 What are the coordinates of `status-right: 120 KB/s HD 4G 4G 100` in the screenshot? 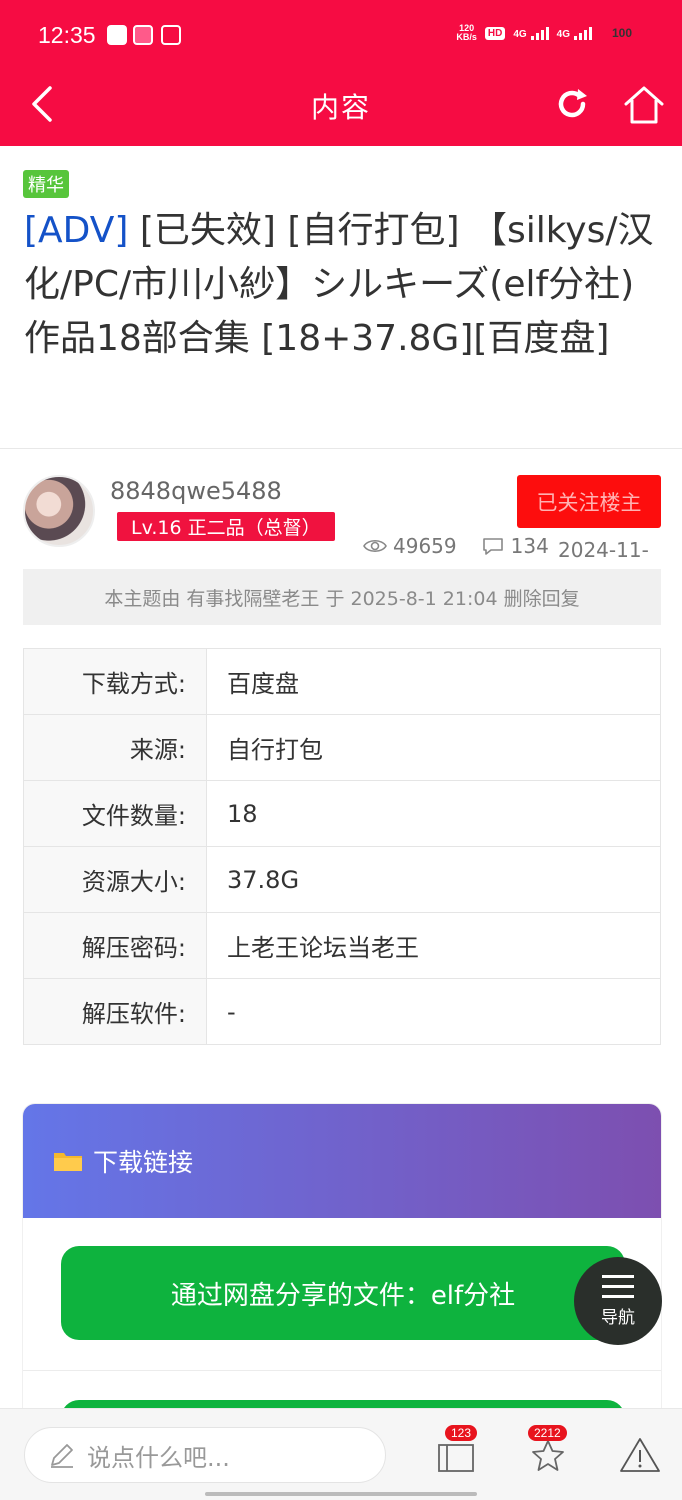 It's located at (550, 33).